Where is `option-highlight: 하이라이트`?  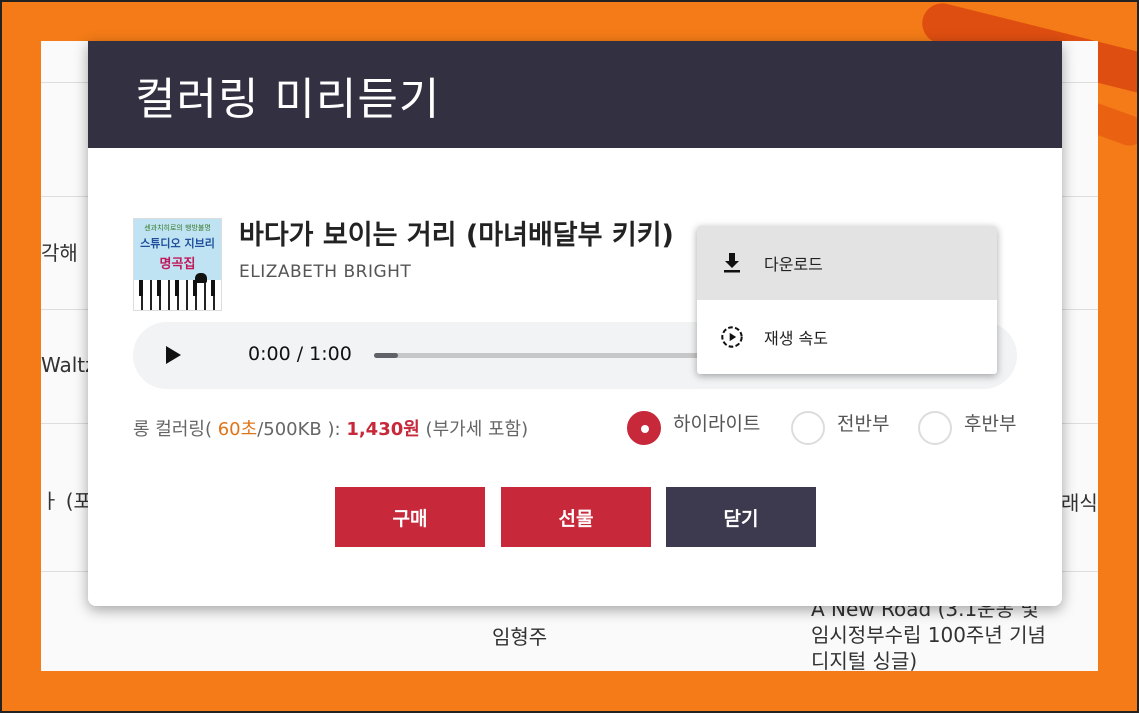 option-highlight: 하이라이트 is located at coordinates (693, 428).